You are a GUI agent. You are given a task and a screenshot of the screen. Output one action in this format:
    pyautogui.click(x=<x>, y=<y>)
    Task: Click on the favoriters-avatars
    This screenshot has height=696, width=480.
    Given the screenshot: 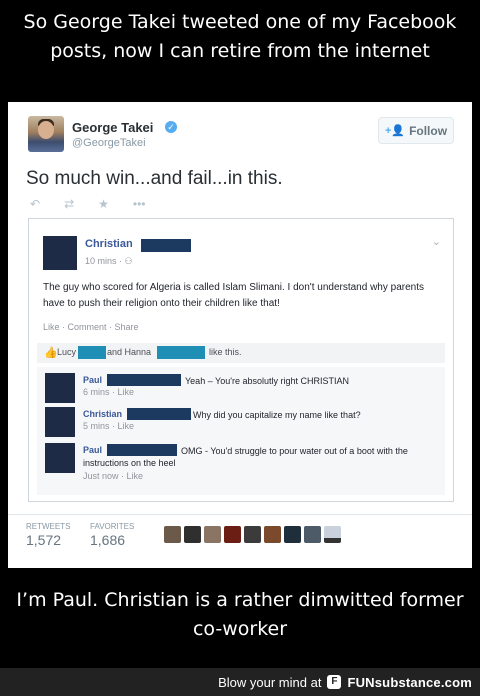 What is the action you would take?
    pyautogui.click(x=252, y=534)
    